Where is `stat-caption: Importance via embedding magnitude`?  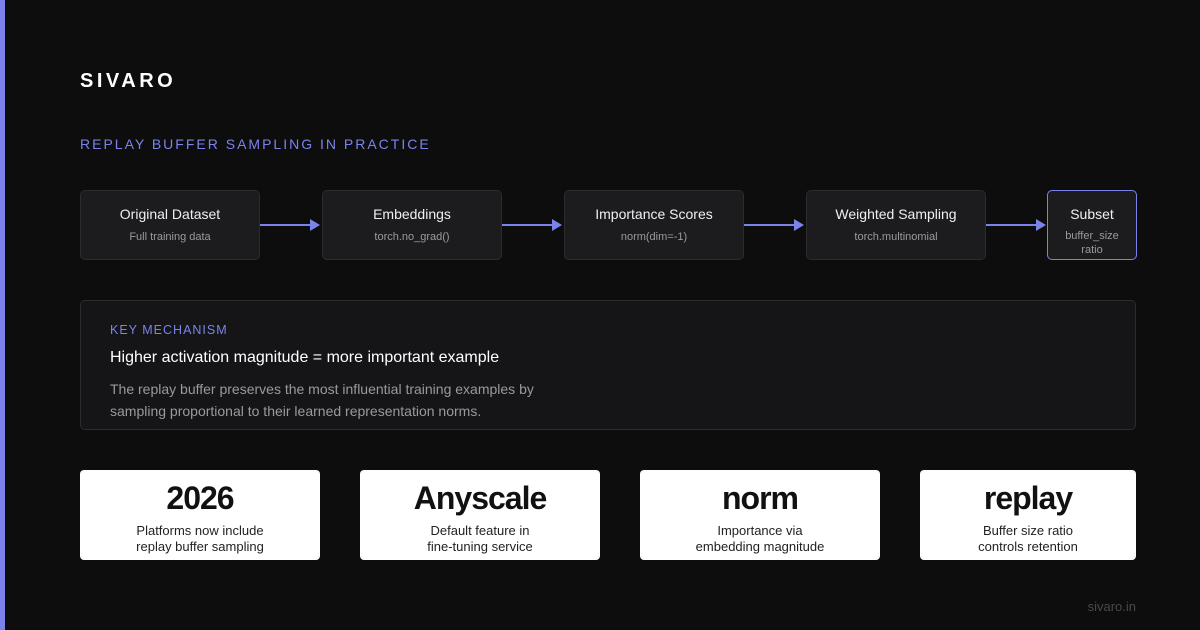
stat-caption: Importance via embedding magnitude is located at coordinates (760, 539).